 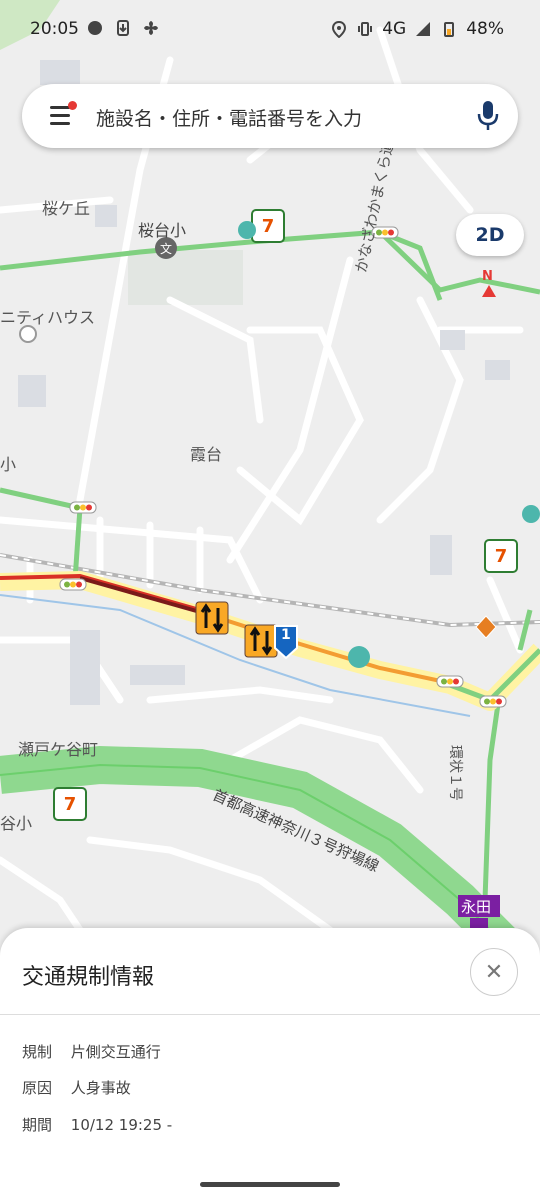 What do you see at coordinates (162, 229) in the screenshot?
I see `map-label-sakuradai-school: 桜台小` at bounding box center [162, 229].